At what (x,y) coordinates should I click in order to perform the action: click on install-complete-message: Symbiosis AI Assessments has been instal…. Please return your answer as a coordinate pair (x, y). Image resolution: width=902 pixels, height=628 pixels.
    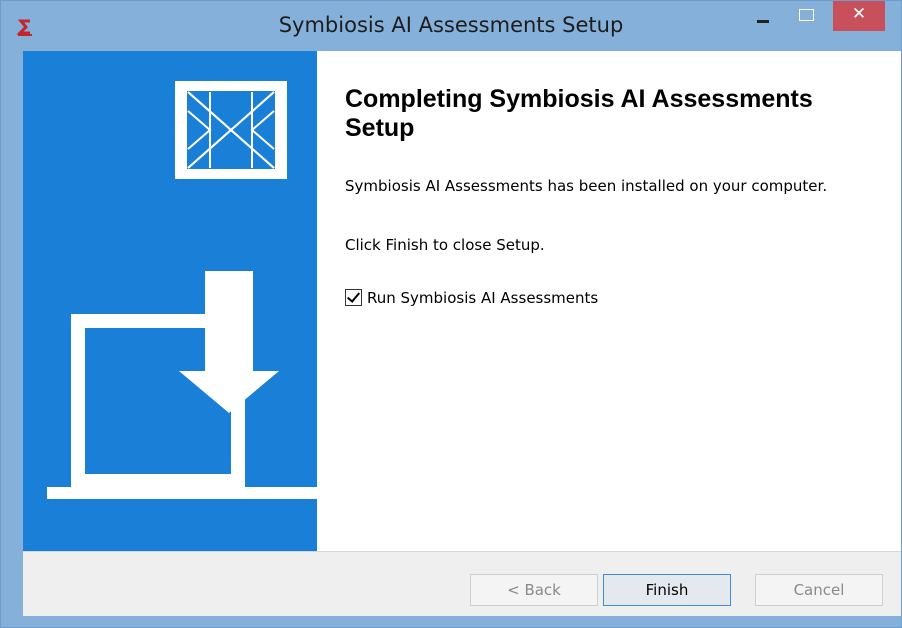
    Looking at the image, I should click on (586, 186).